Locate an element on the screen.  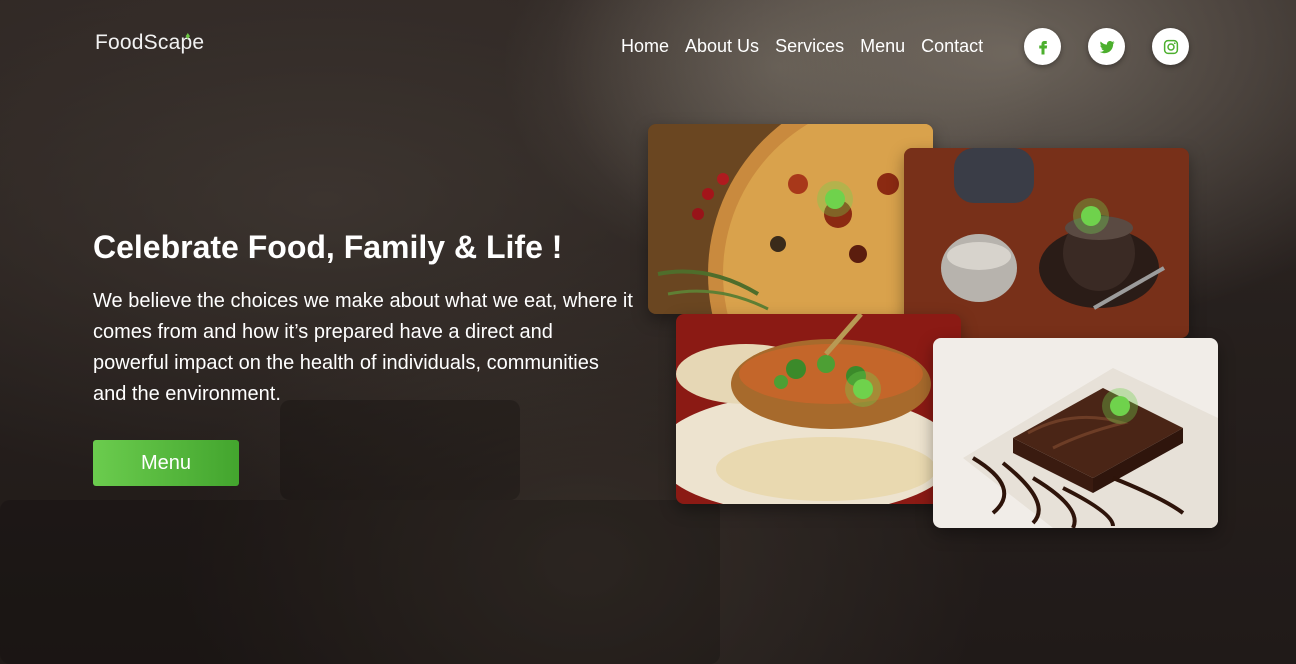
social-links is located at coordinates (1106, 46).